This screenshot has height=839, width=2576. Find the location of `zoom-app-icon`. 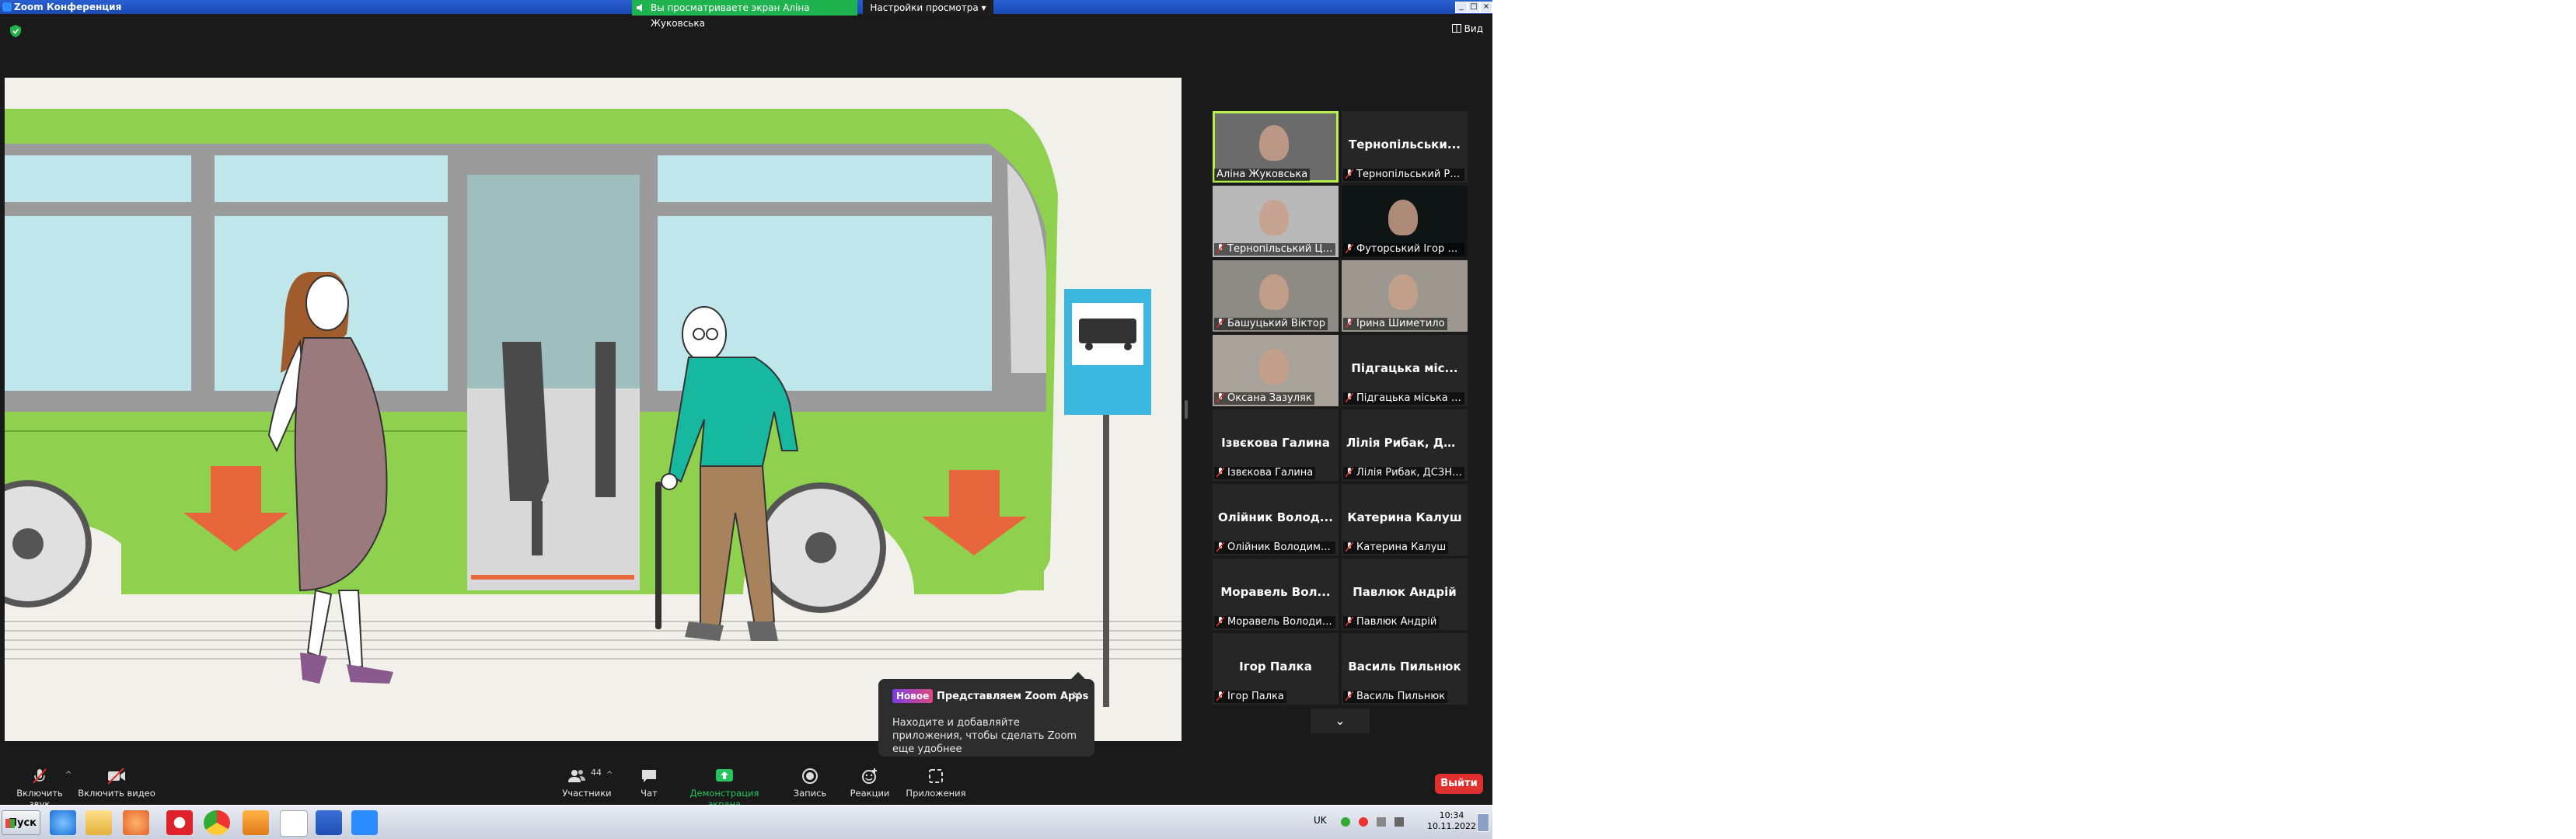

zoom-app-icon is located at coordinates (7, 7).